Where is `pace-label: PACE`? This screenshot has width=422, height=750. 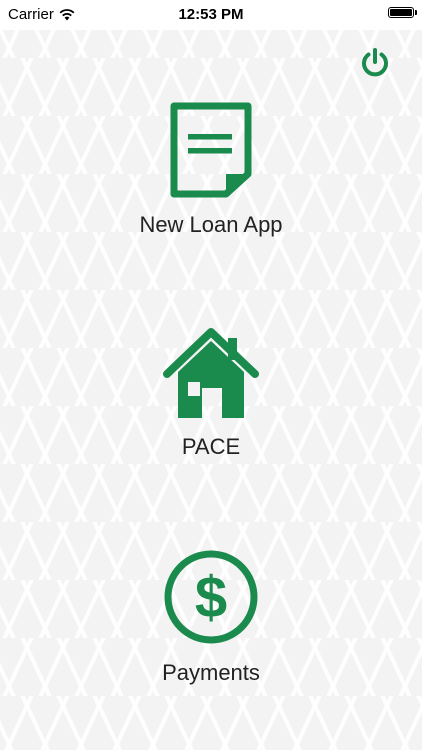
pace-label: PACE is located at coordinates (211, 446).